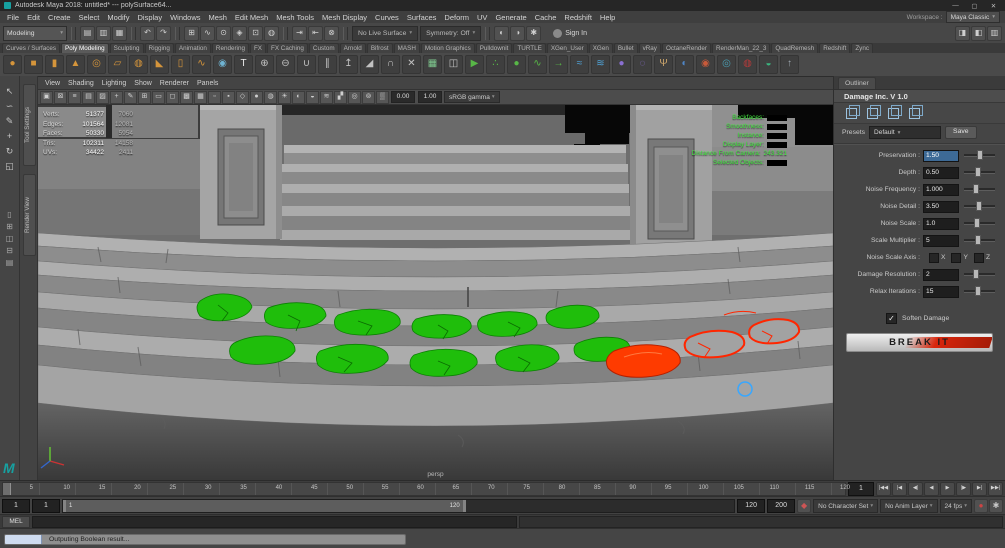 This screenshot has width=1005, height=548. I want to click on axis-checkbox, so click(934, 257).